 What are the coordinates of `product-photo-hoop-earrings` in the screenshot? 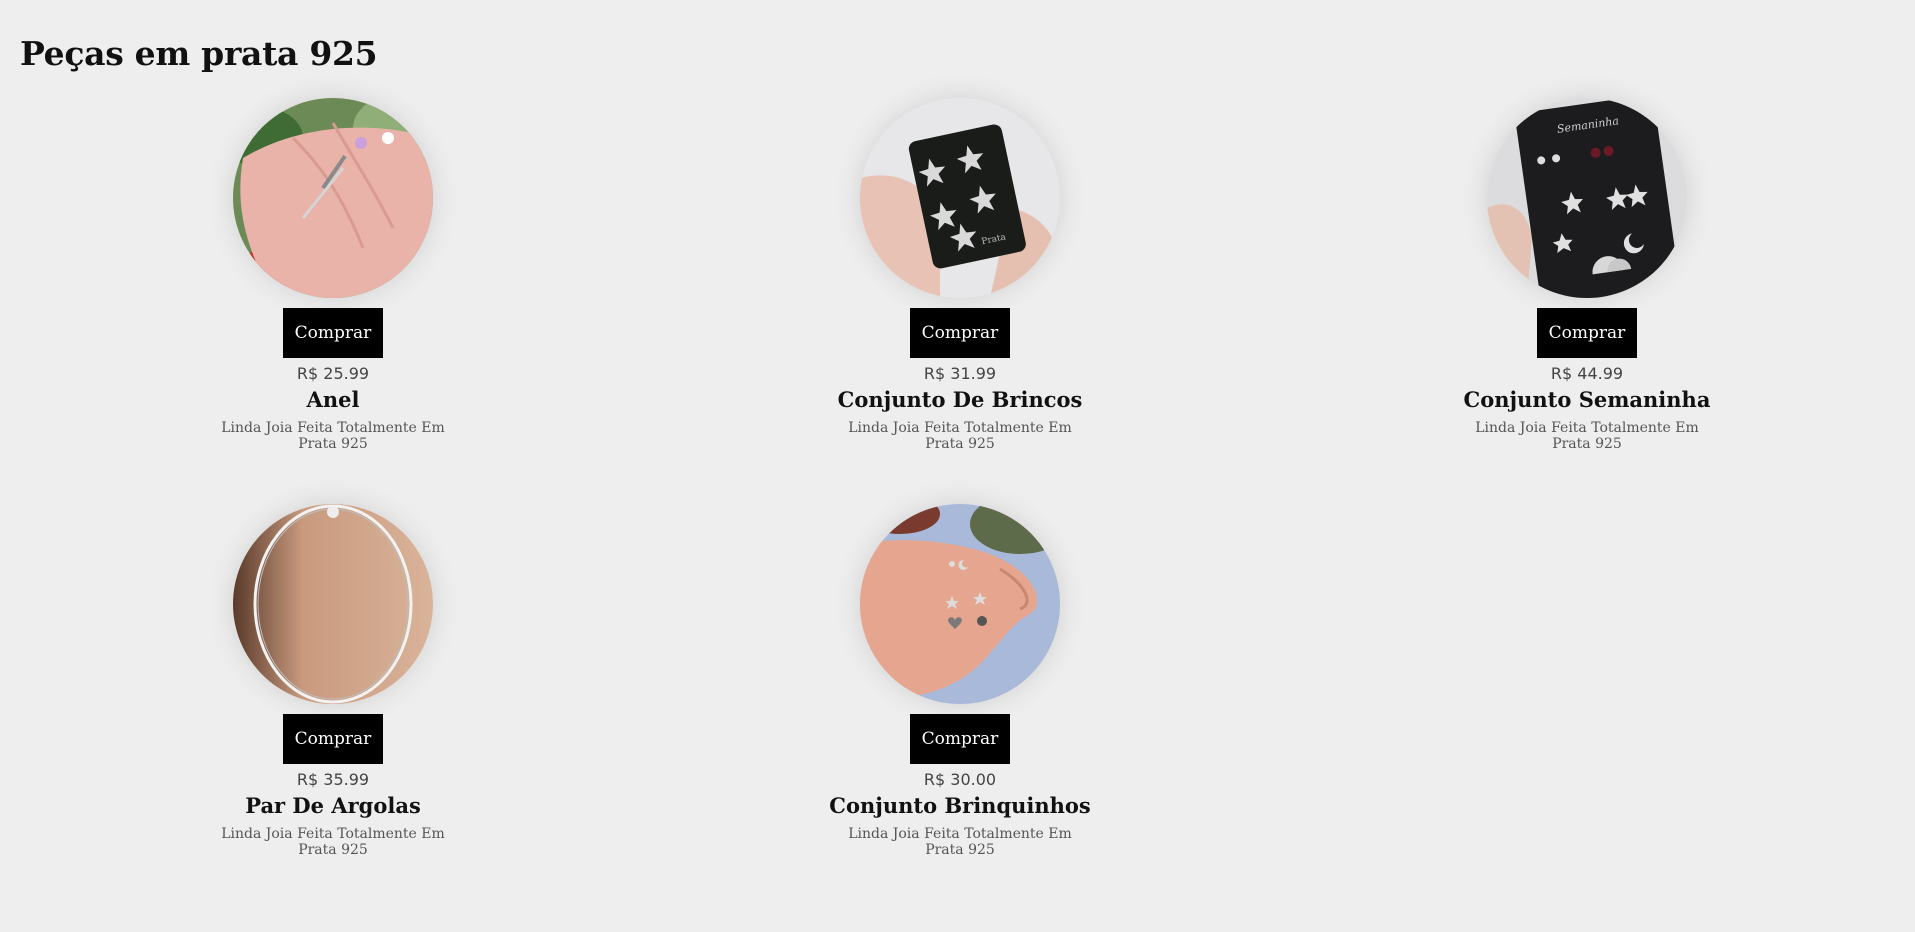 It's located at (333, 604).